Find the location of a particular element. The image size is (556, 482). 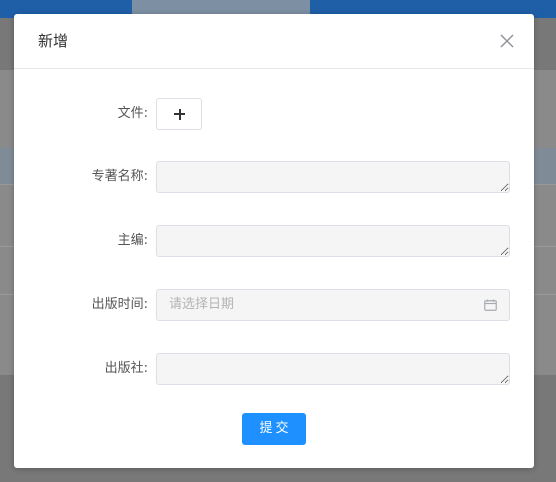

date-placeholder: 请选择日期 is located at coordinates (202, 304).